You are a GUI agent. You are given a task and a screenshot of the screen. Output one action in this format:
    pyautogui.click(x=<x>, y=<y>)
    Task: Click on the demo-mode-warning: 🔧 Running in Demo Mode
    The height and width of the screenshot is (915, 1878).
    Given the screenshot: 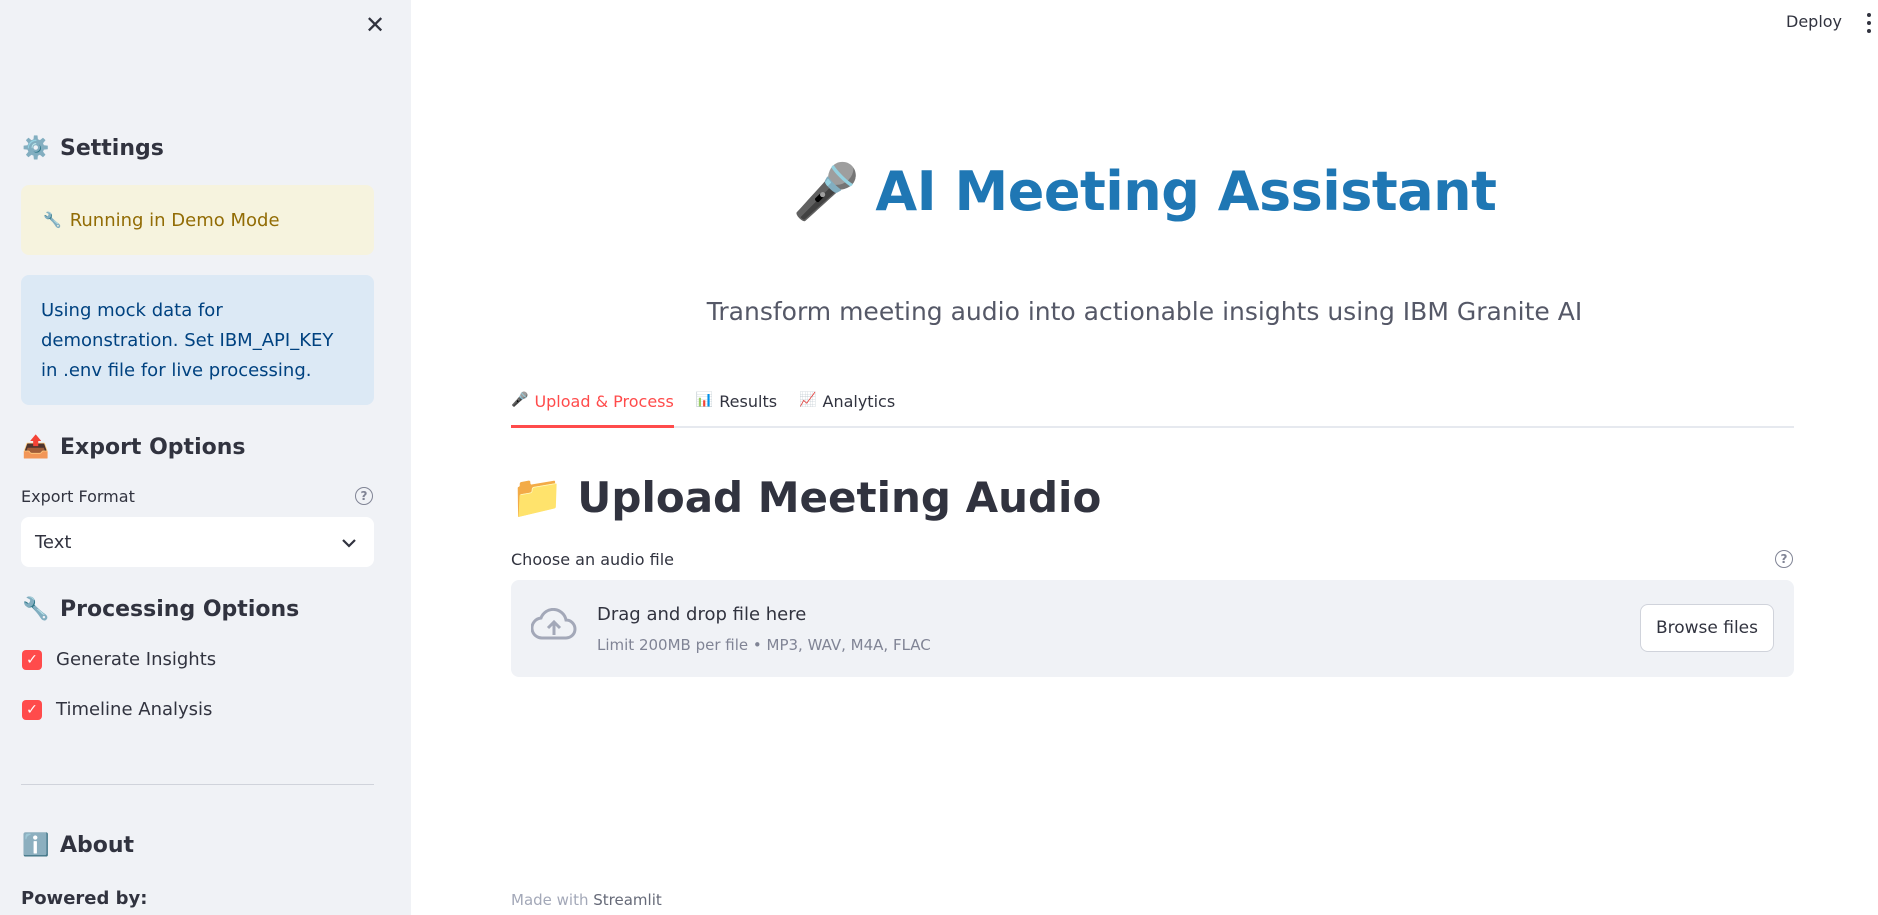 What is the action you would take?
    pyautogui.click(x=197, y=220)
    